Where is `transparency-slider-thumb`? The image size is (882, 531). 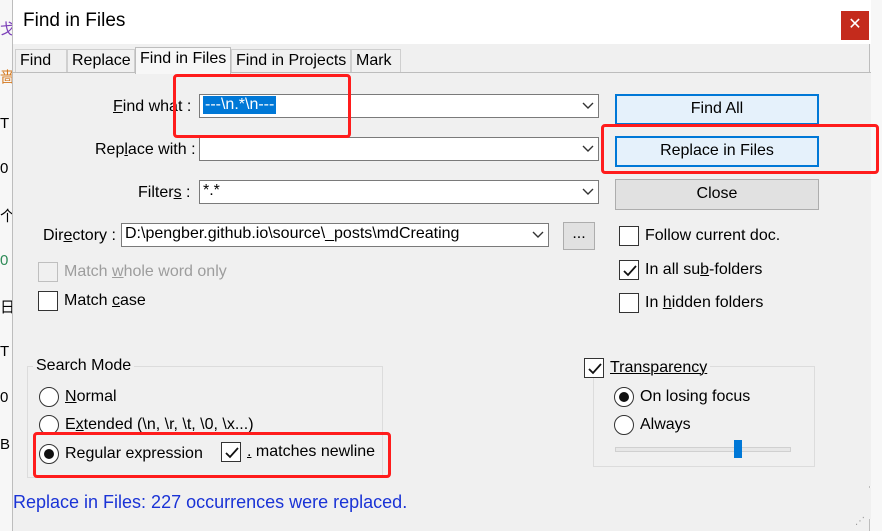
transparency-slider-thumb is located at coordinates (738, 449).